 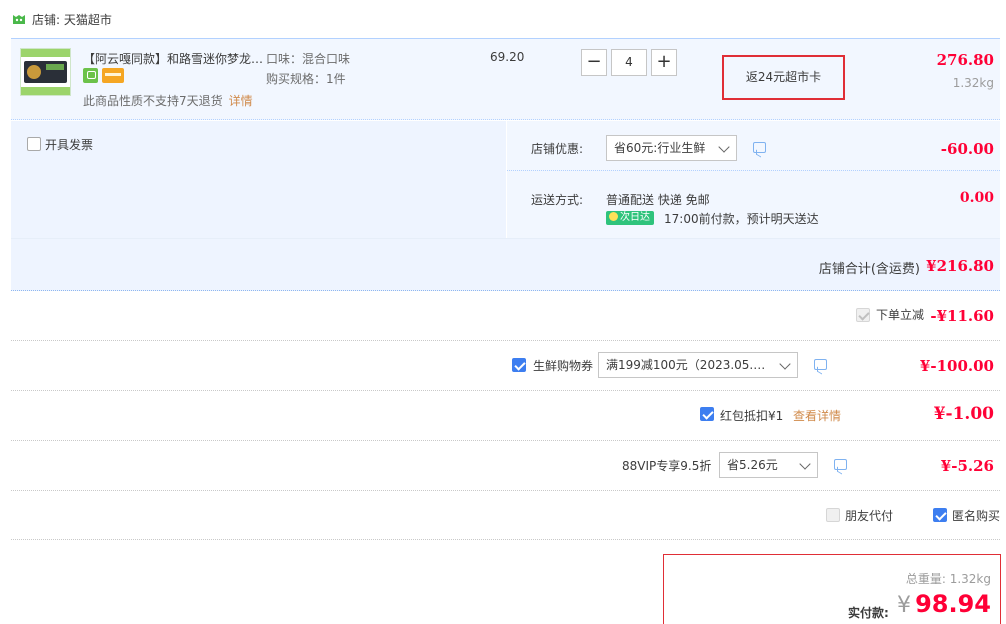 What do you see at coordinates (783, 77) in the screenshot?
I see `rebate-label: 返24元超市卡` at bounding box center [783, 77].